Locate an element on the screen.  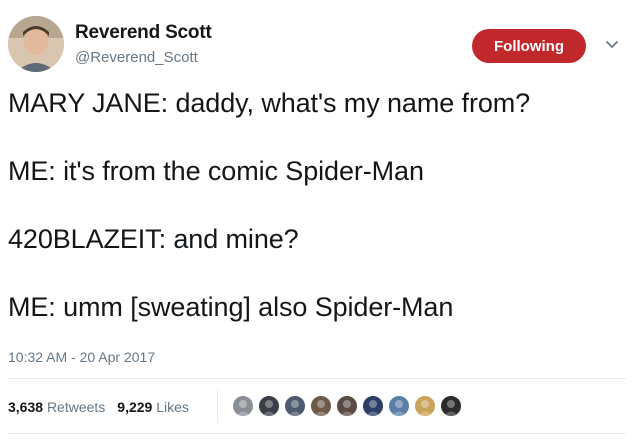
display-name: Reverend Scott is located at coordinates (143, 33).